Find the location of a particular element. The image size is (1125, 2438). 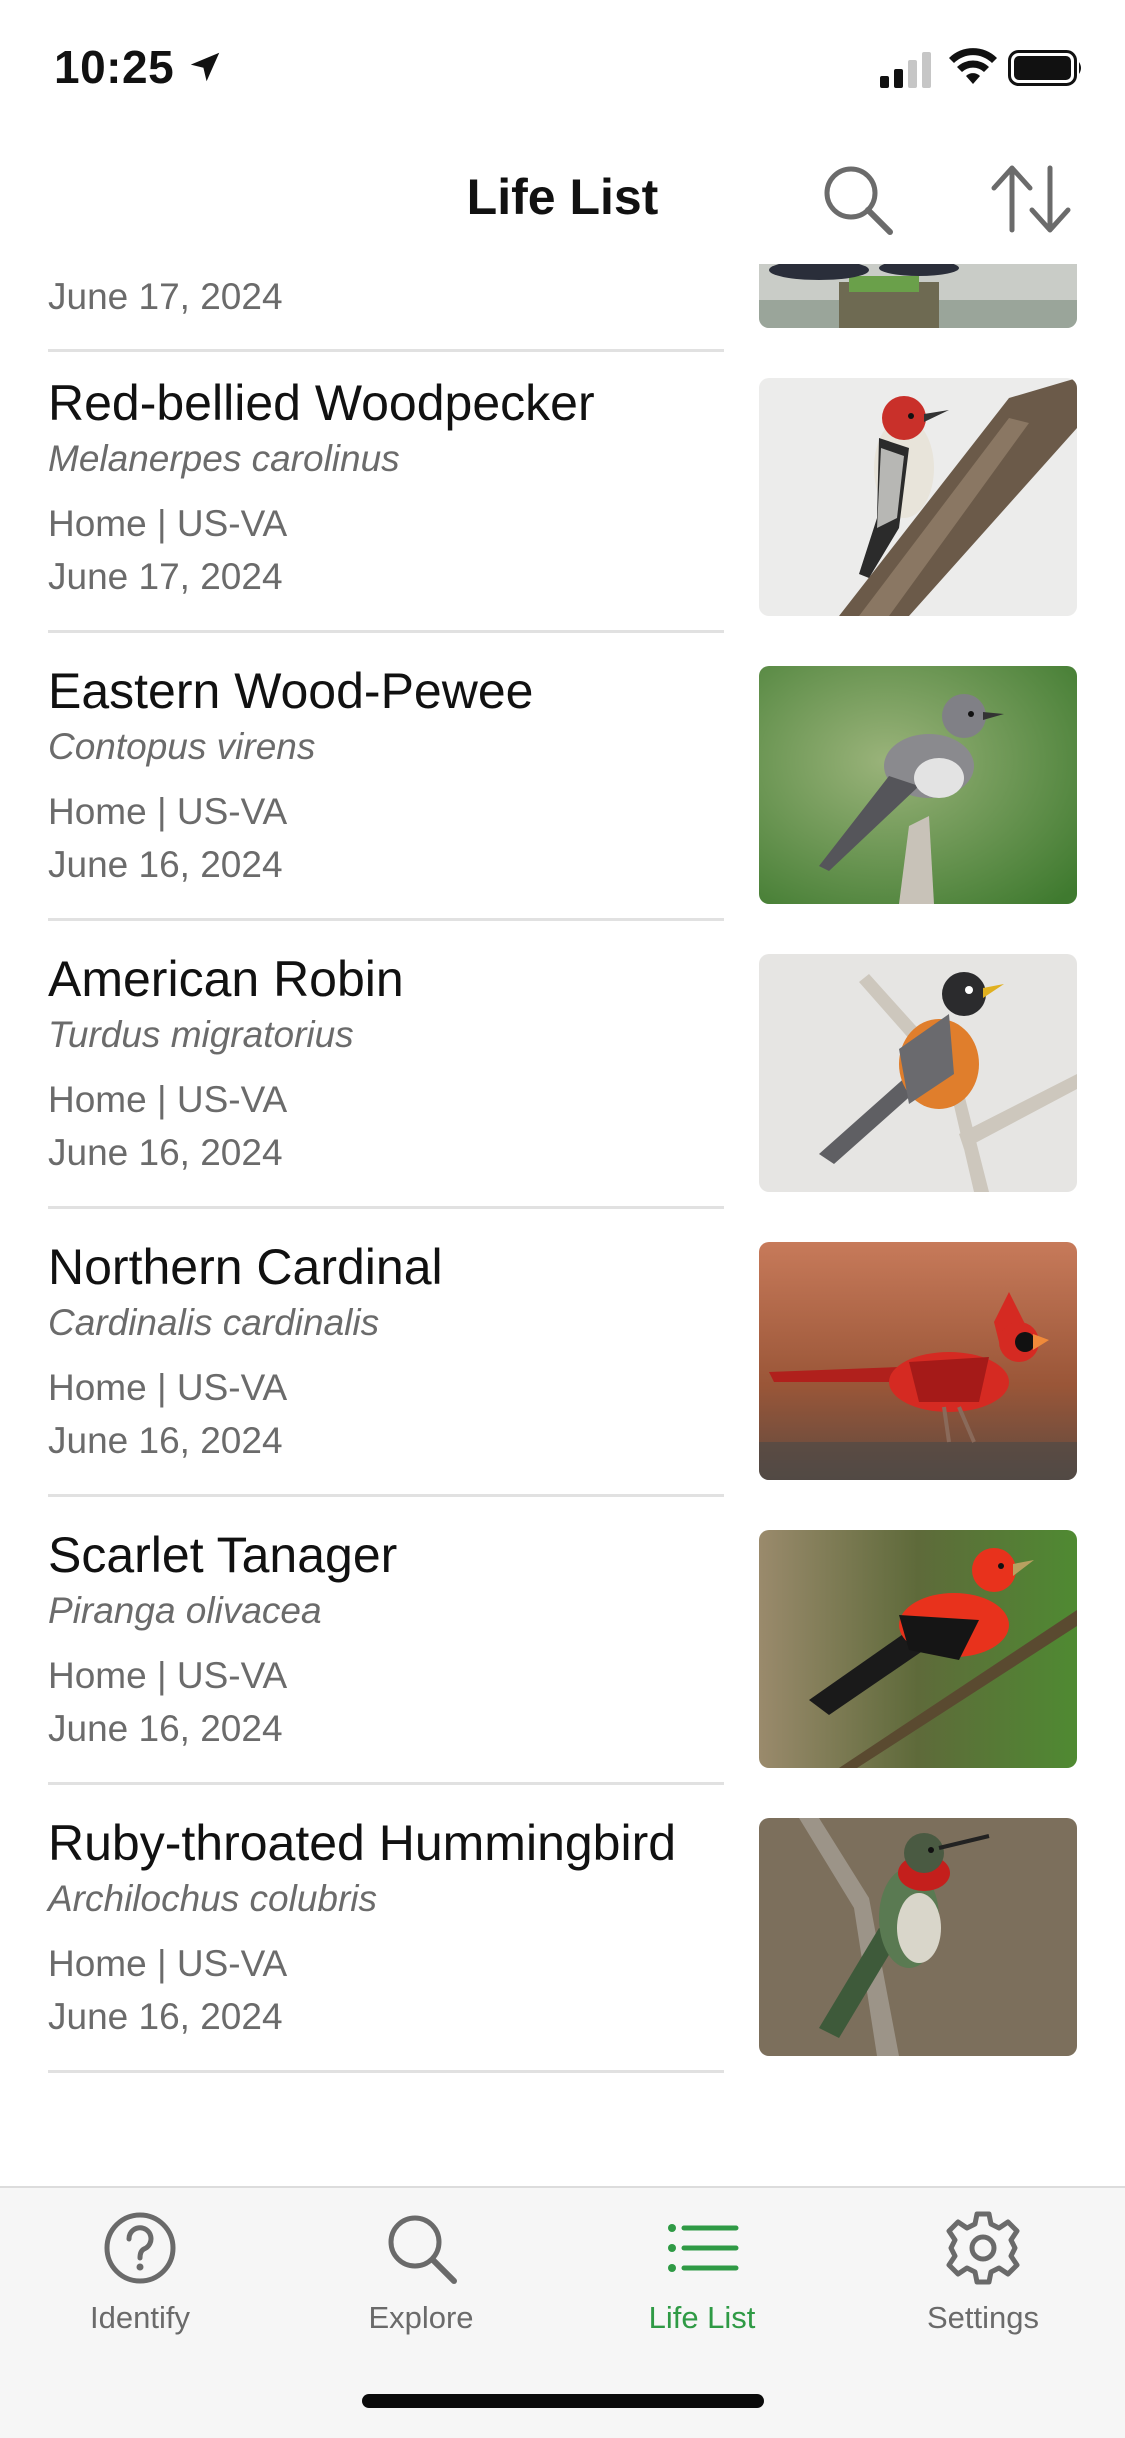

scientific-name: Contopus virens is located at coordinates (182, 746).